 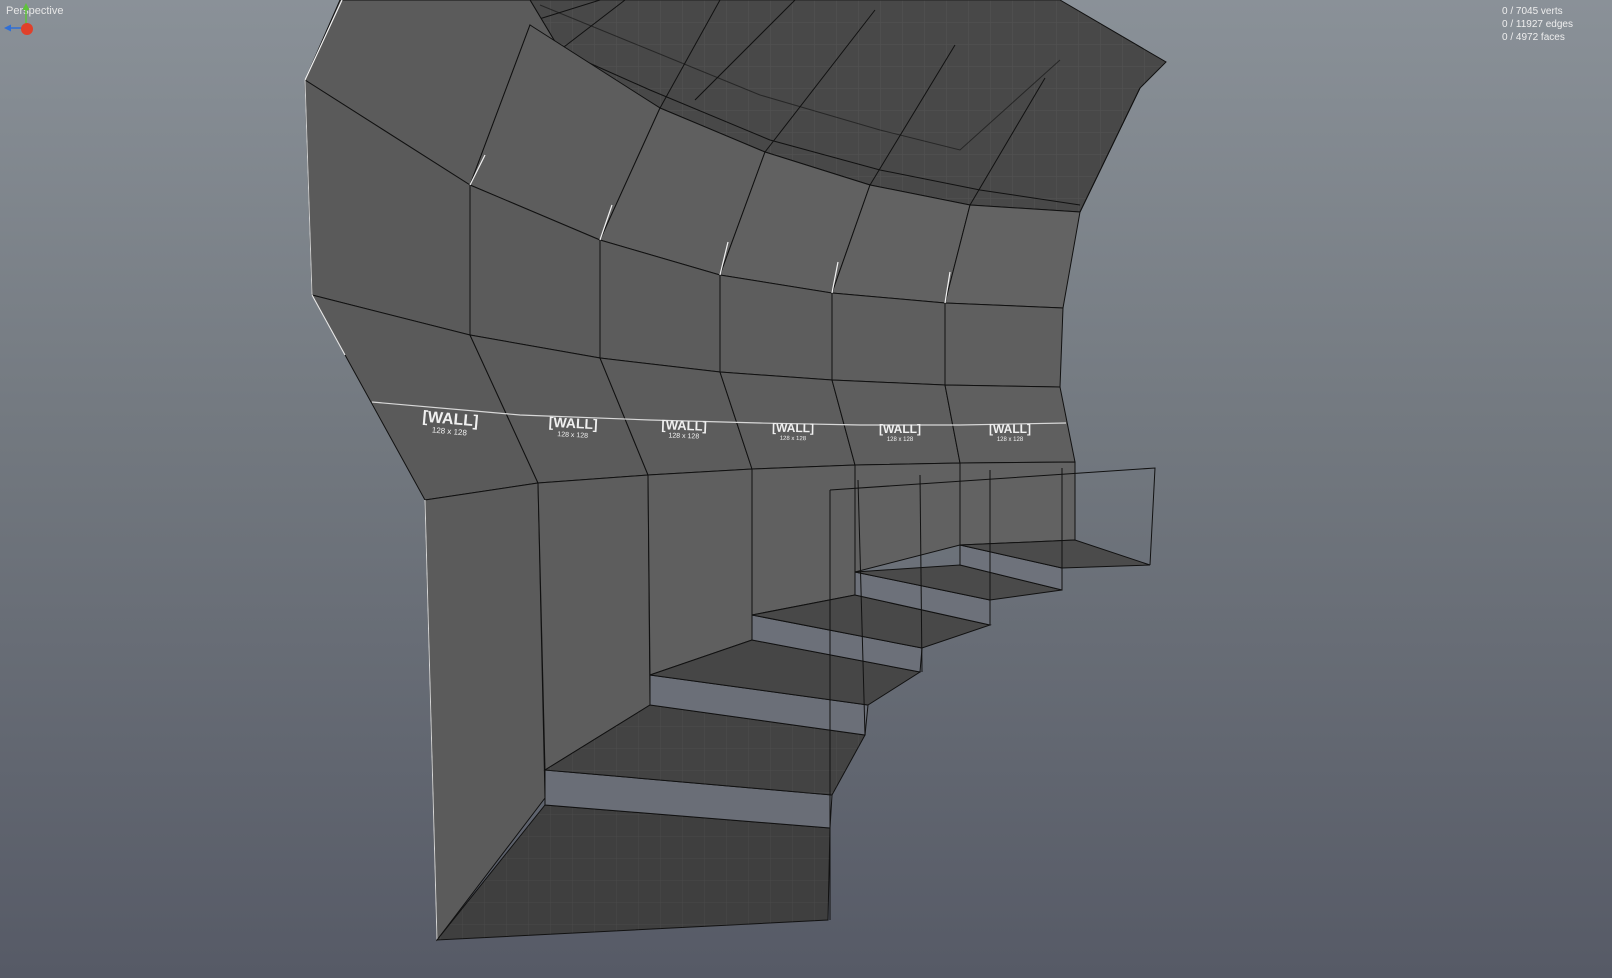 I want to click on axis-gizmo-icon, so click(x=20, y=20).